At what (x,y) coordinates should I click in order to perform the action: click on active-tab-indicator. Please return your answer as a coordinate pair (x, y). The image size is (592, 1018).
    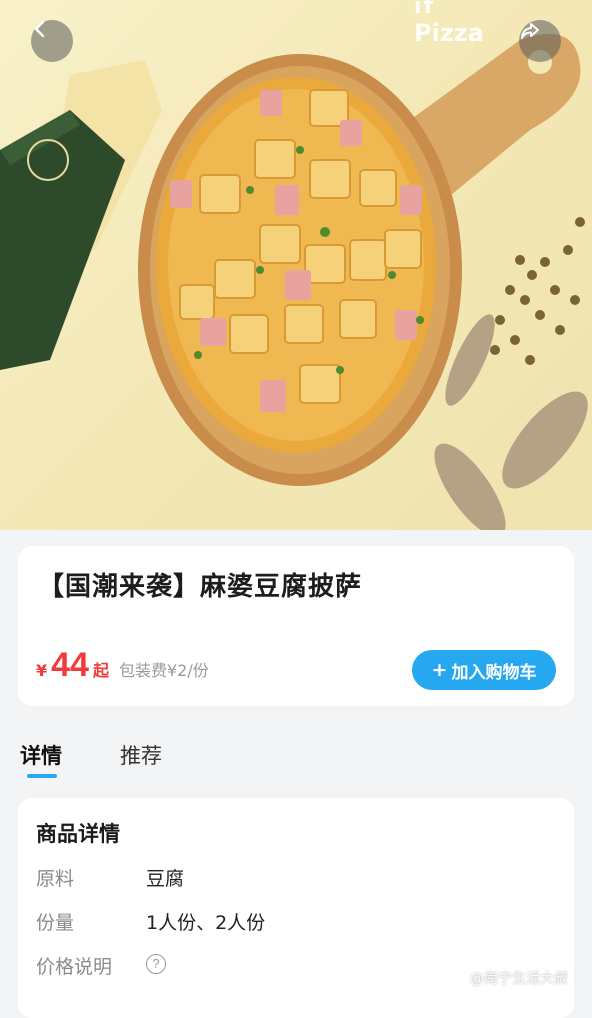
    Looking at the image, I should click on (42, 776).